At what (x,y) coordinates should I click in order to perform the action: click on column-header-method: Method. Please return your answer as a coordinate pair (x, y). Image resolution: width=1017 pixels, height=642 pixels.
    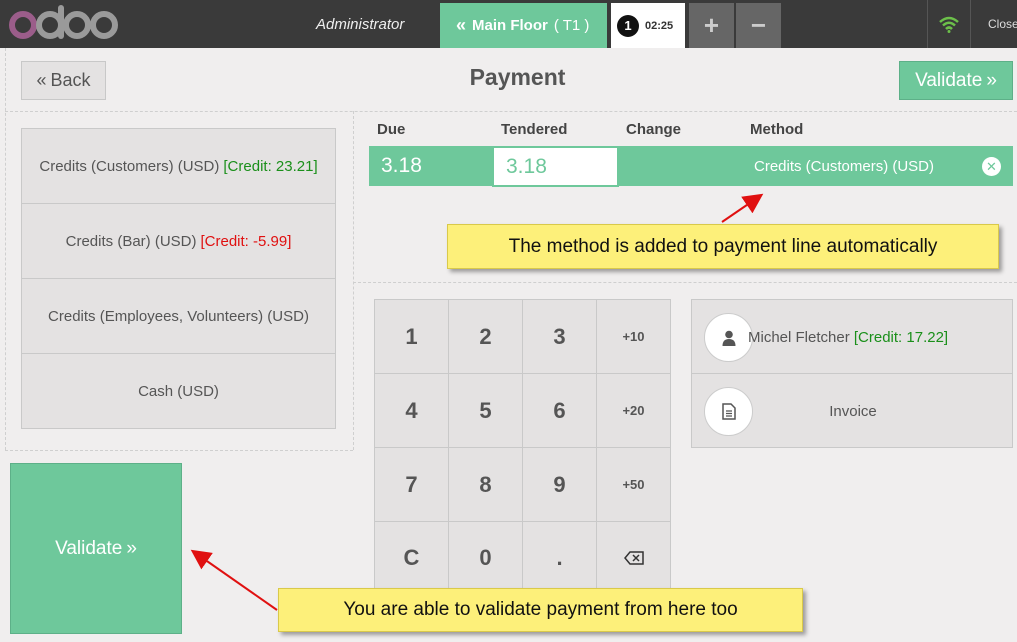
    Looking at the image, I should click on (777, 129).